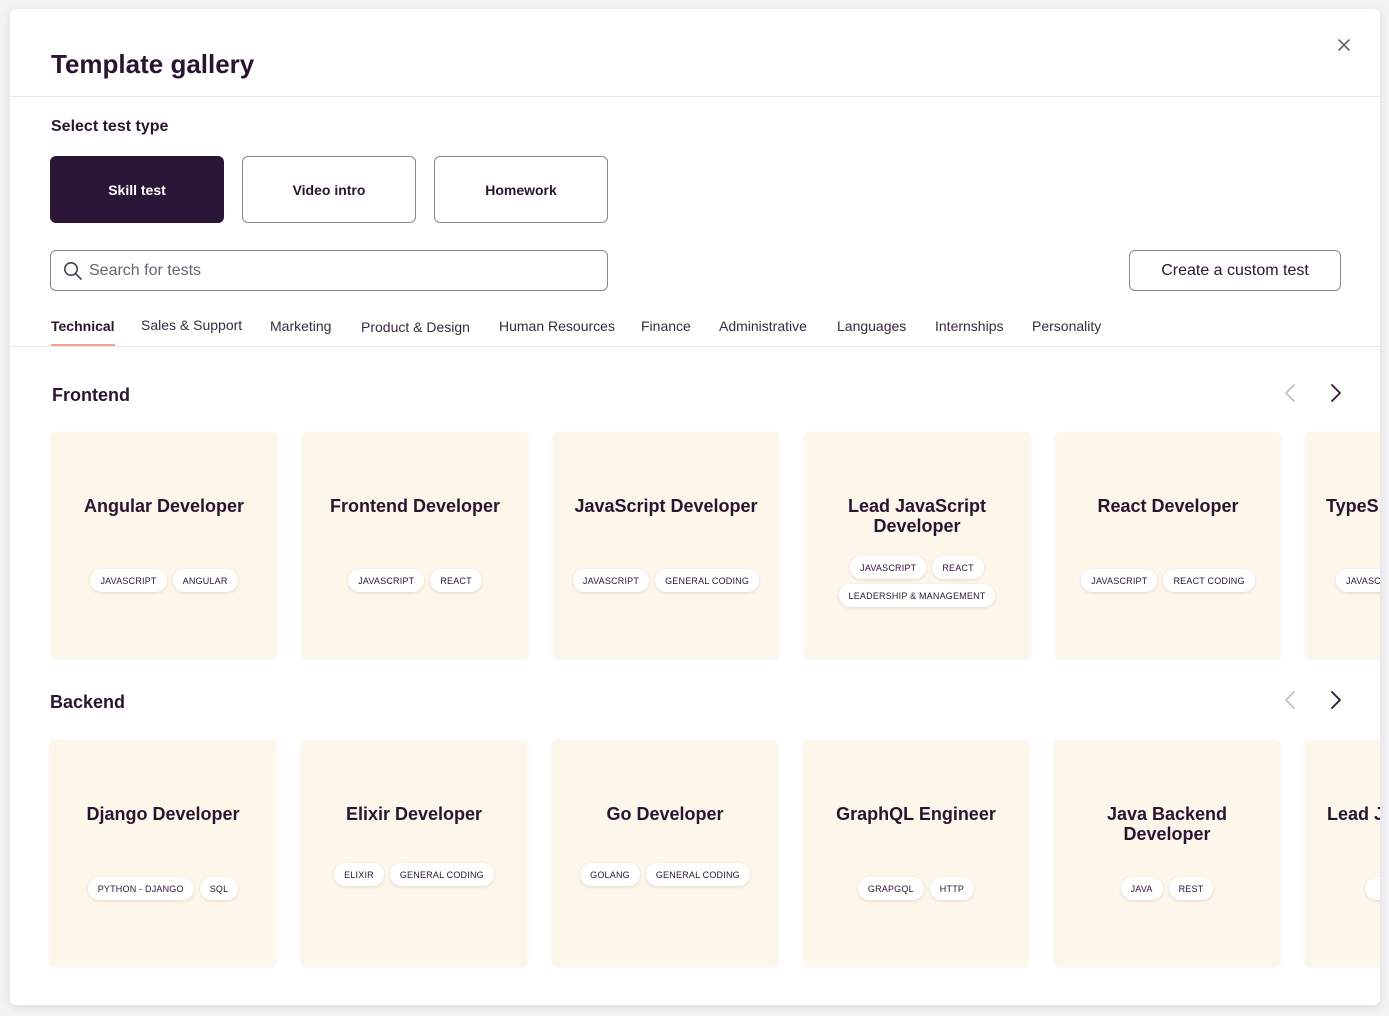  Describe the element at coordinates (1343, 545) in the screenshot. I see `template-card-typescript-partial: TypeS JAVASC` at that location.